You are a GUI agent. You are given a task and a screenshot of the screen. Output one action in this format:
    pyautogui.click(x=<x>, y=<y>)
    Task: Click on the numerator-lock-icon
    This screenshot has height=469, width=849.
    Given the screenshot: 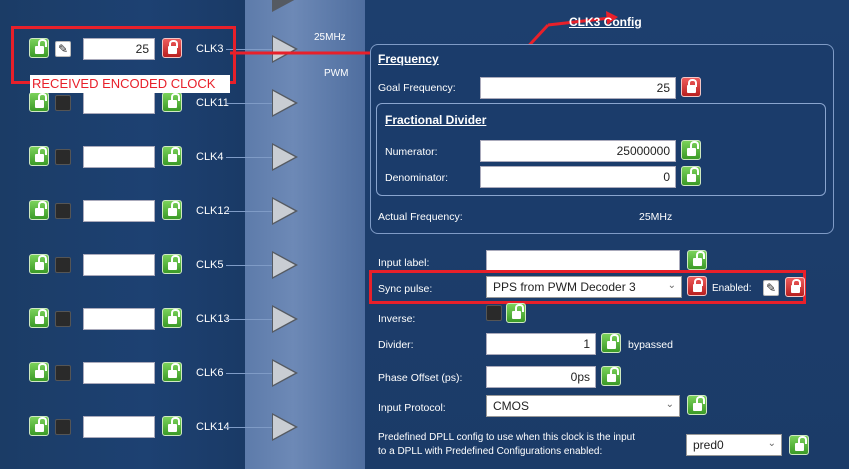 What is the action you would take?
    pyautogui.click(x=691, y=150)
    